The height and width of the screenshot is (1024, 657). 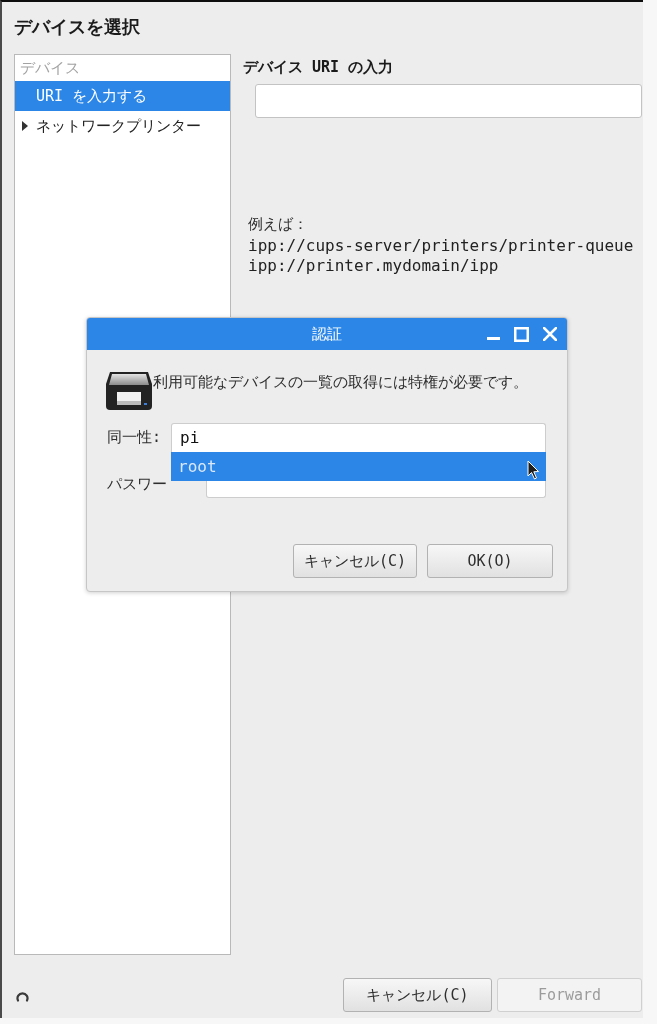 I want to click on expander-icon, so click(x=25, y=126).